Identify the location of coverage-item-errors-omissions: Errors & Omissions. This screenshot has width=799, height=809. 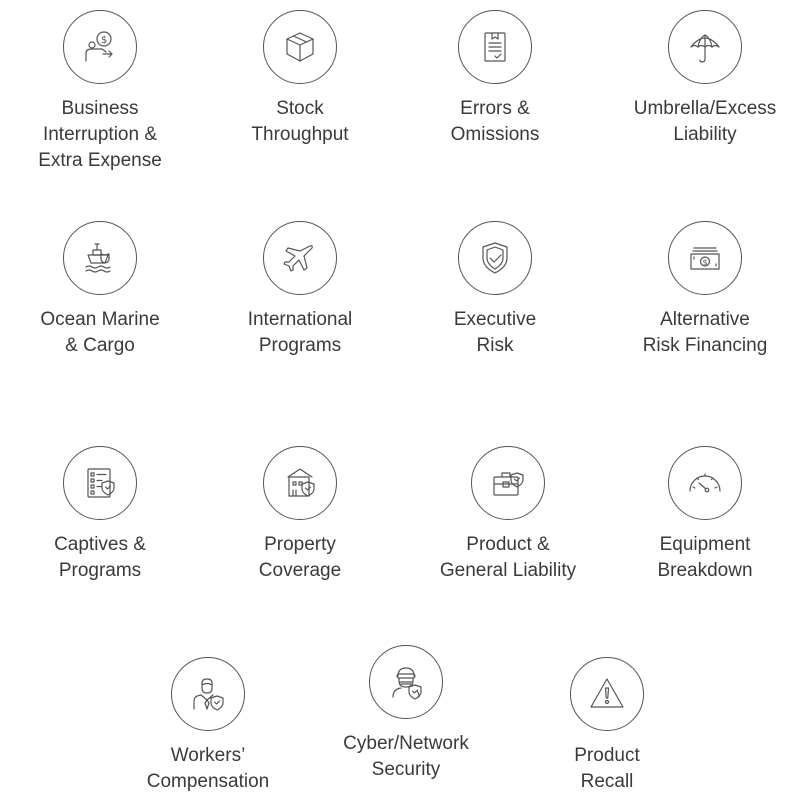
(495, 79).